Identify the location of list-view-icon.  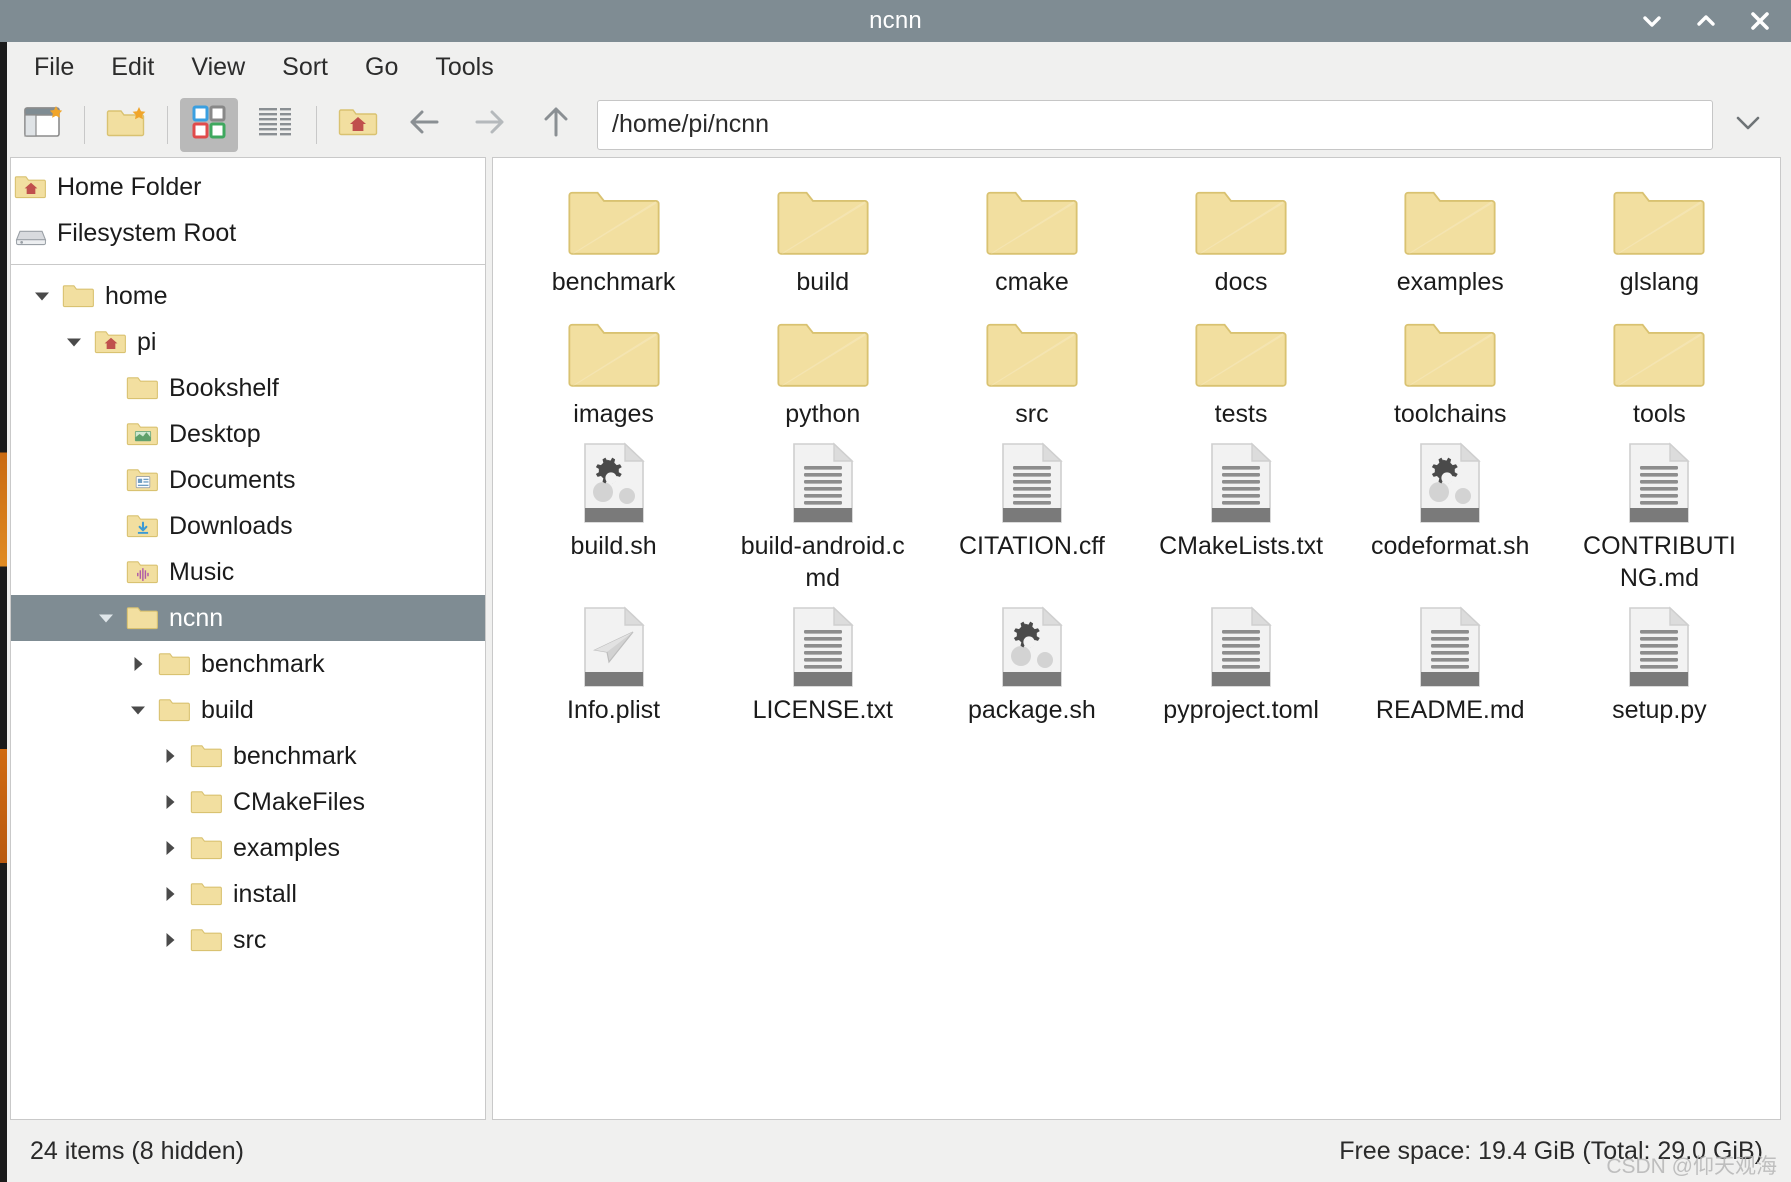
(275, 124).